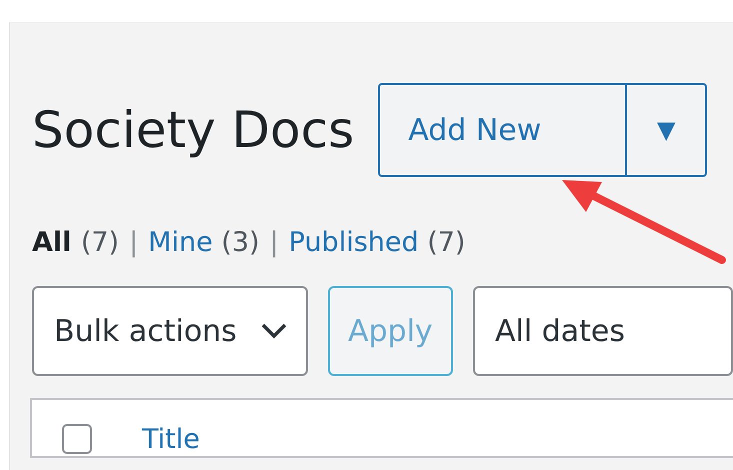  I want to click on select-all-checkbox, so click(77, 439).